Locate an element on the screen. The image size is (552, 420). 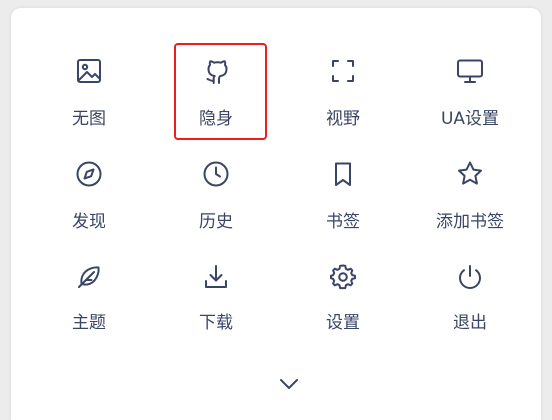
compass-icon is located at coordinates (89, 174).